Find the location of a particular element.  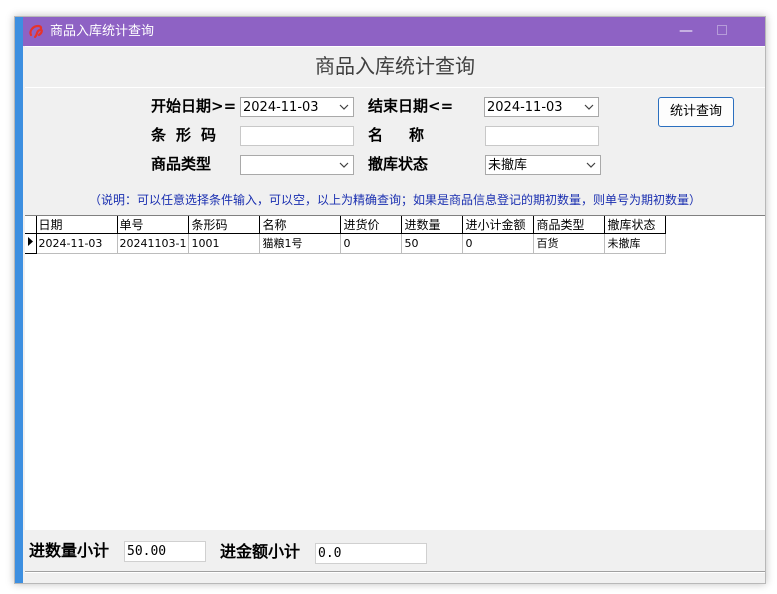

totals-footer: 进数量小计 50.00 进金额小计 0.0 is located at coordinates (395, 556).